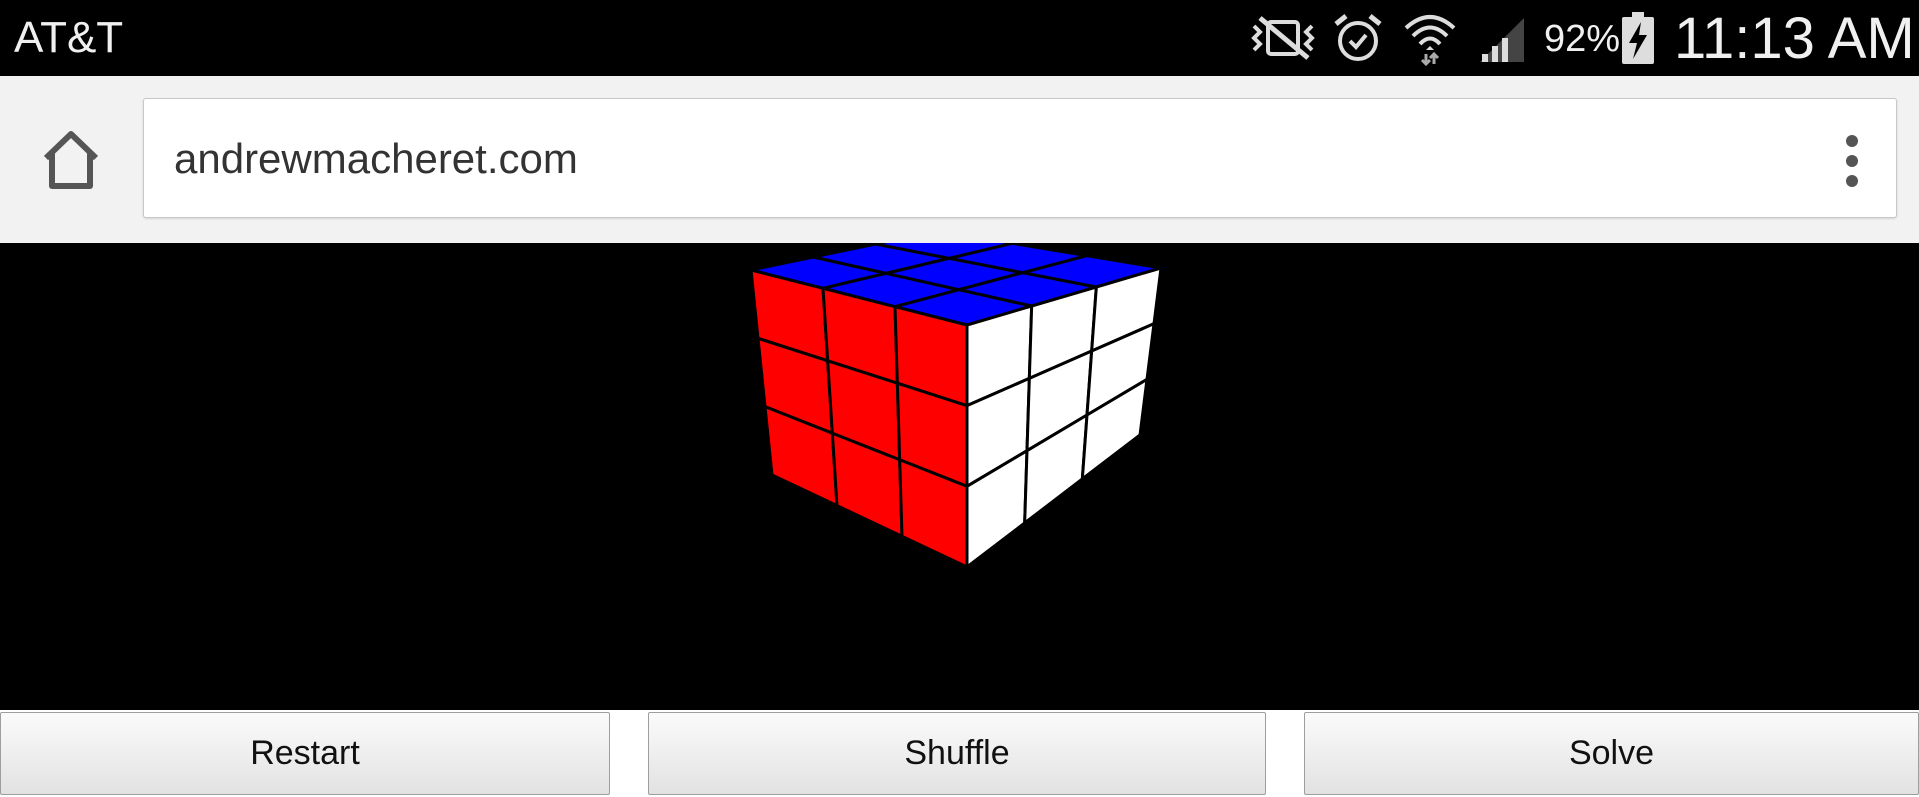 The width and height of the screenshot is (1919, 797). What do you see at coordinates (1794, 38) in the screenshot?
I see `clock: 11:13 AM` at bounding box center [1794, 38].